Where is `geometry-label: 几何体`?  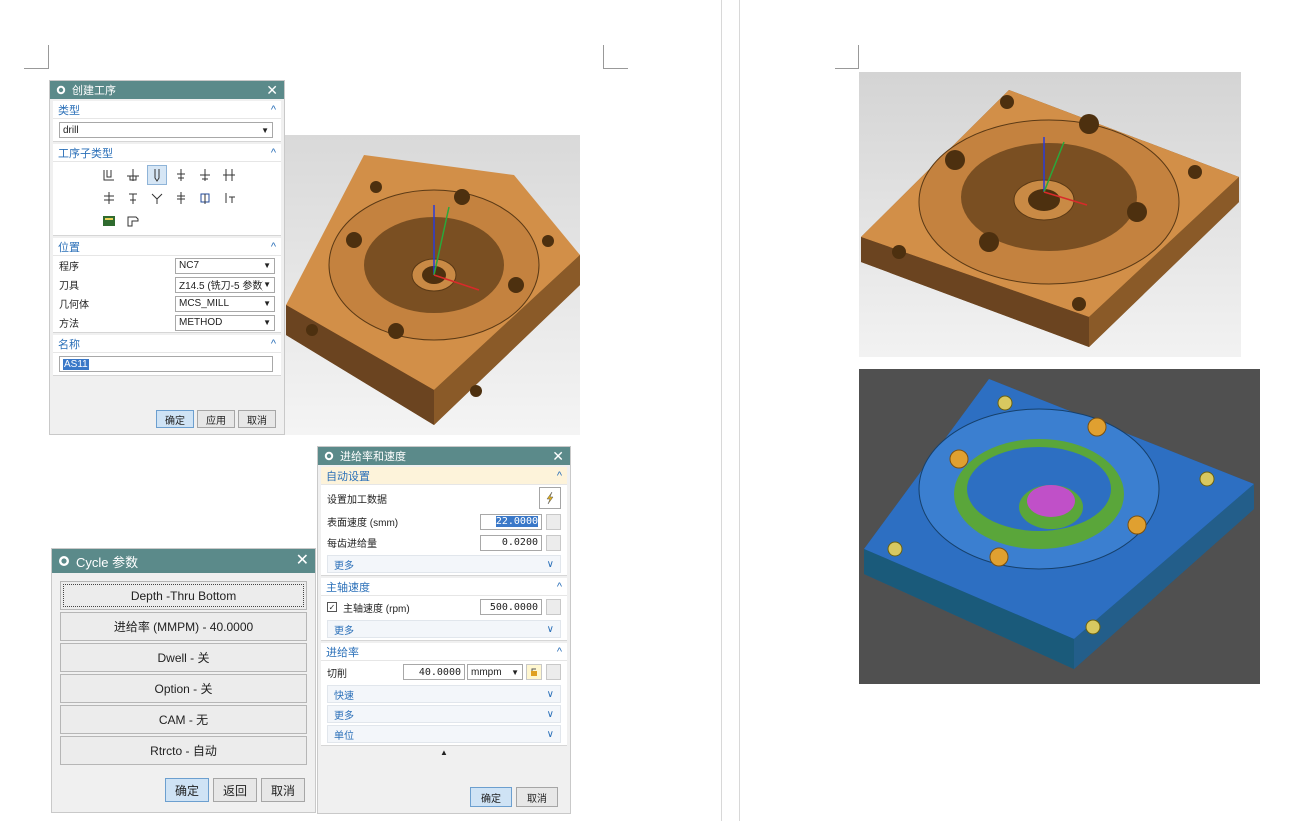
geometry-label: 几何体 is located at coordinates (74, 305).